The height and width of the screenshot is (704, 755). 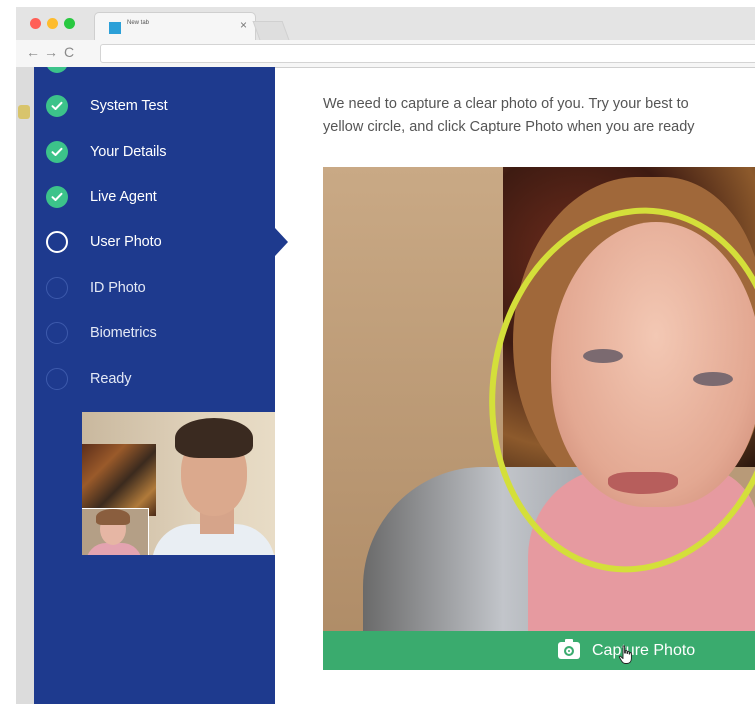 I want to click on step-your-details: Your Details, so click(x=141, y=152).